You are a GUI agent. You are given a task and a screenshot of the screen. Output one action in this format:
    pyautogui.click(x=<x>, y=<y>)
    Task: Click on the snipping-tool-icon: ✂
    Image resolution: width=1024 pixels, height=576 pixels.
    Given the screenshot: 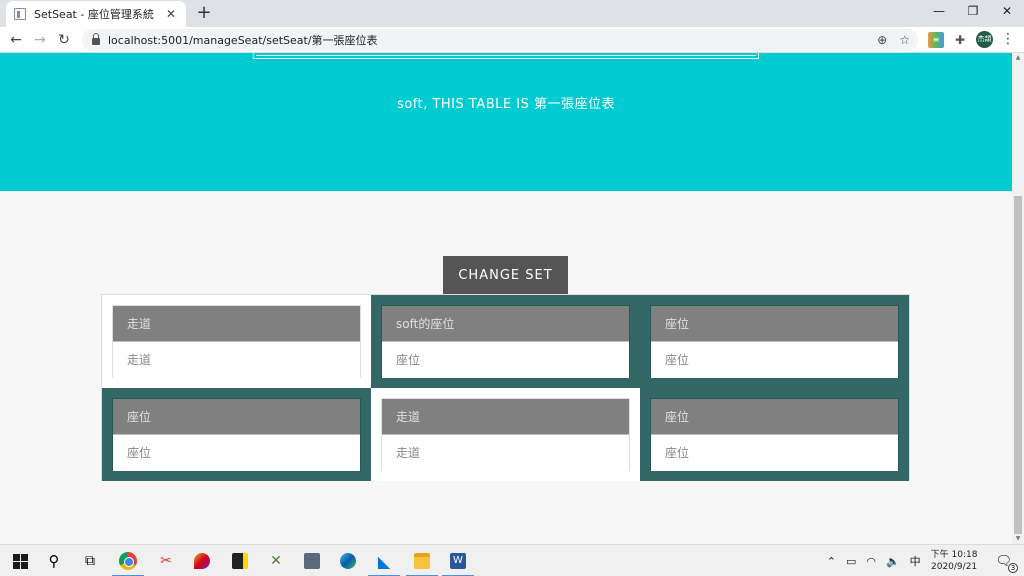 What is the action you would take?
    pyautogui.click(x=166, y=561)
    